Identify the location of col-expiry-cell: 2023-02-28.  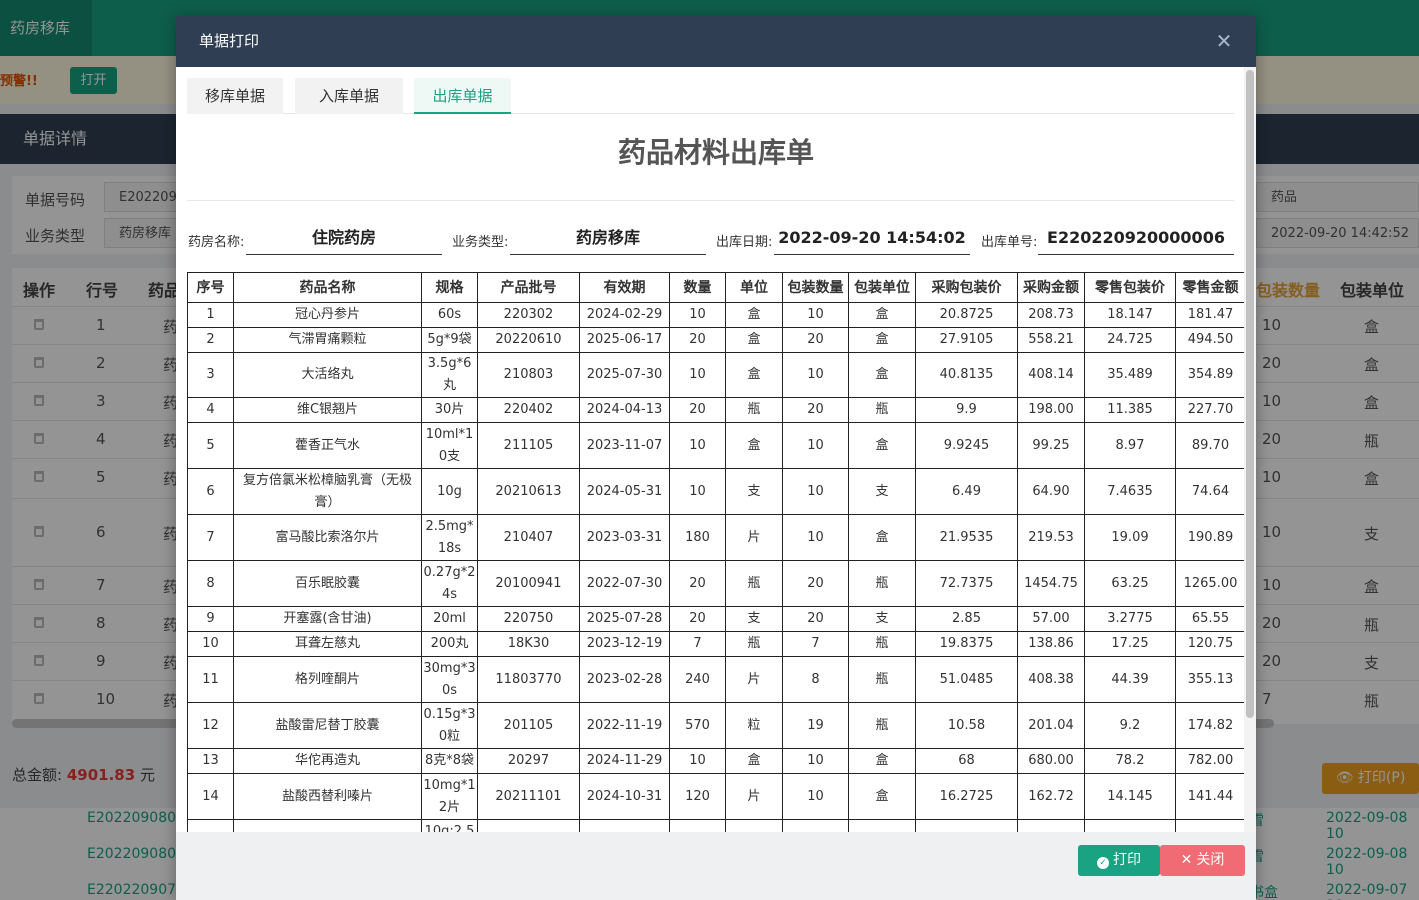
(624, 679).